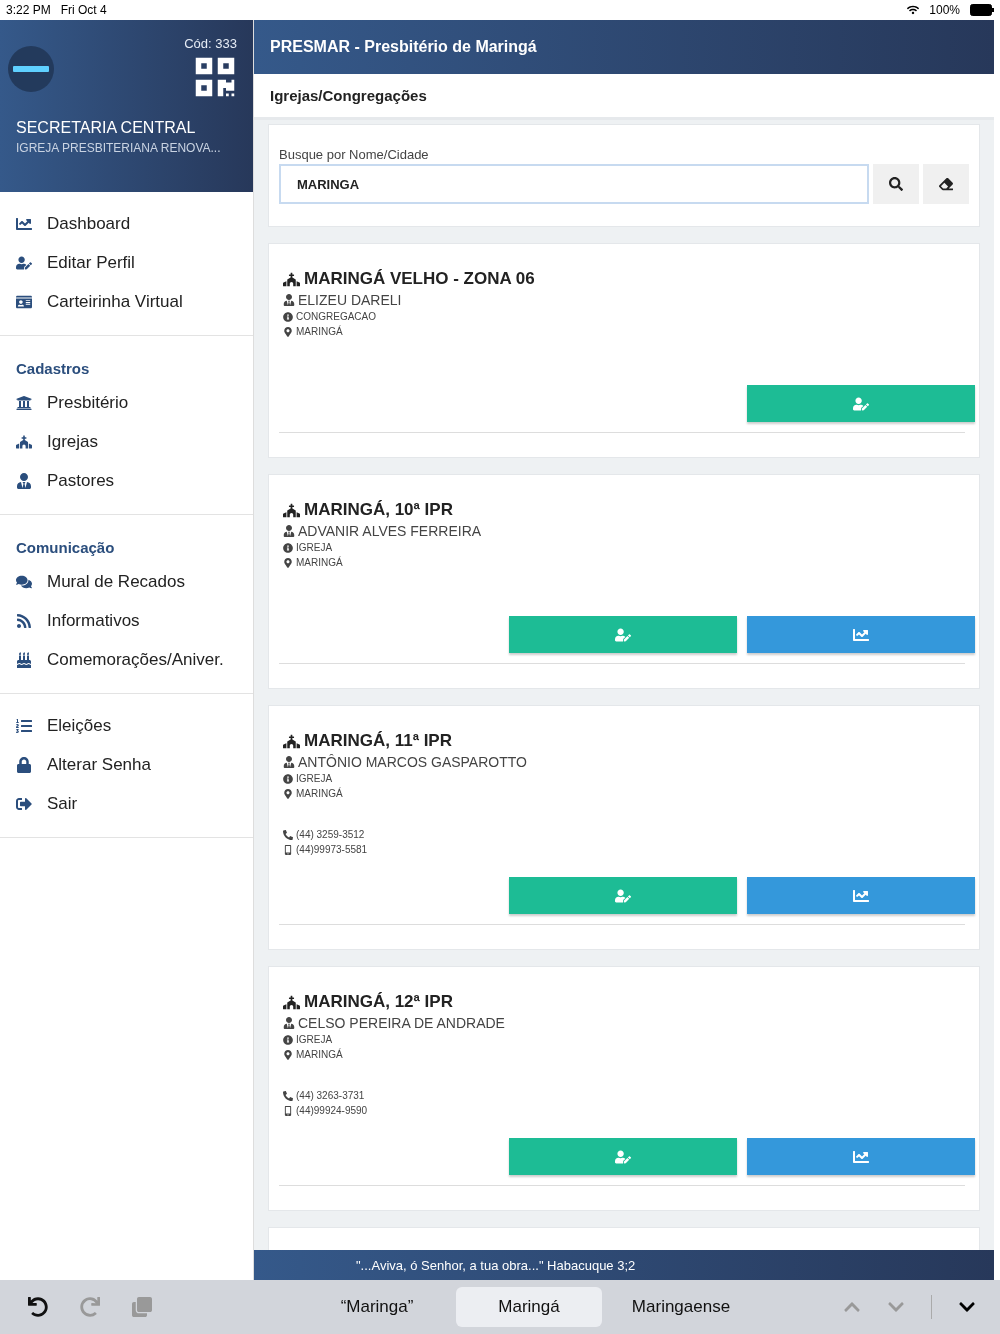  What do you see at coordinates (24, 659) in the screenshot?
I see `cake-icon` at bounding box center [24, 659].